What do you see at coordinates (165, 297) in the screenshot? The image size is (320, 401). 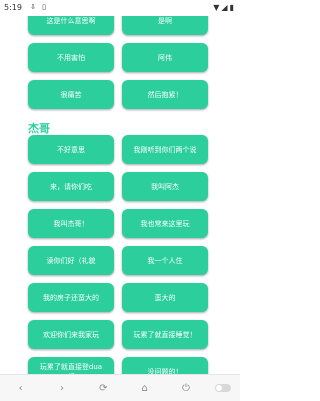 I see `phrase-button: 蛮大的` at bounding box center [165, 297].